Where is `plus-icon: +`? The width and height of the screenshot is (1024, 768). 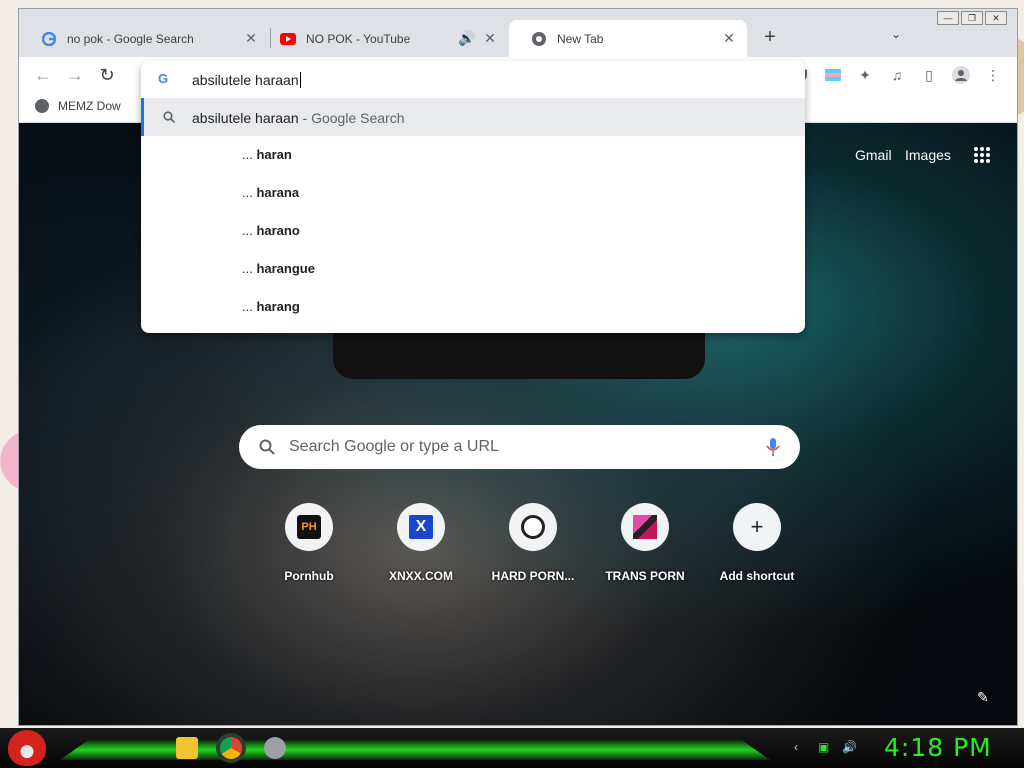
plus-icon: + is located at coordinates (757, 526).